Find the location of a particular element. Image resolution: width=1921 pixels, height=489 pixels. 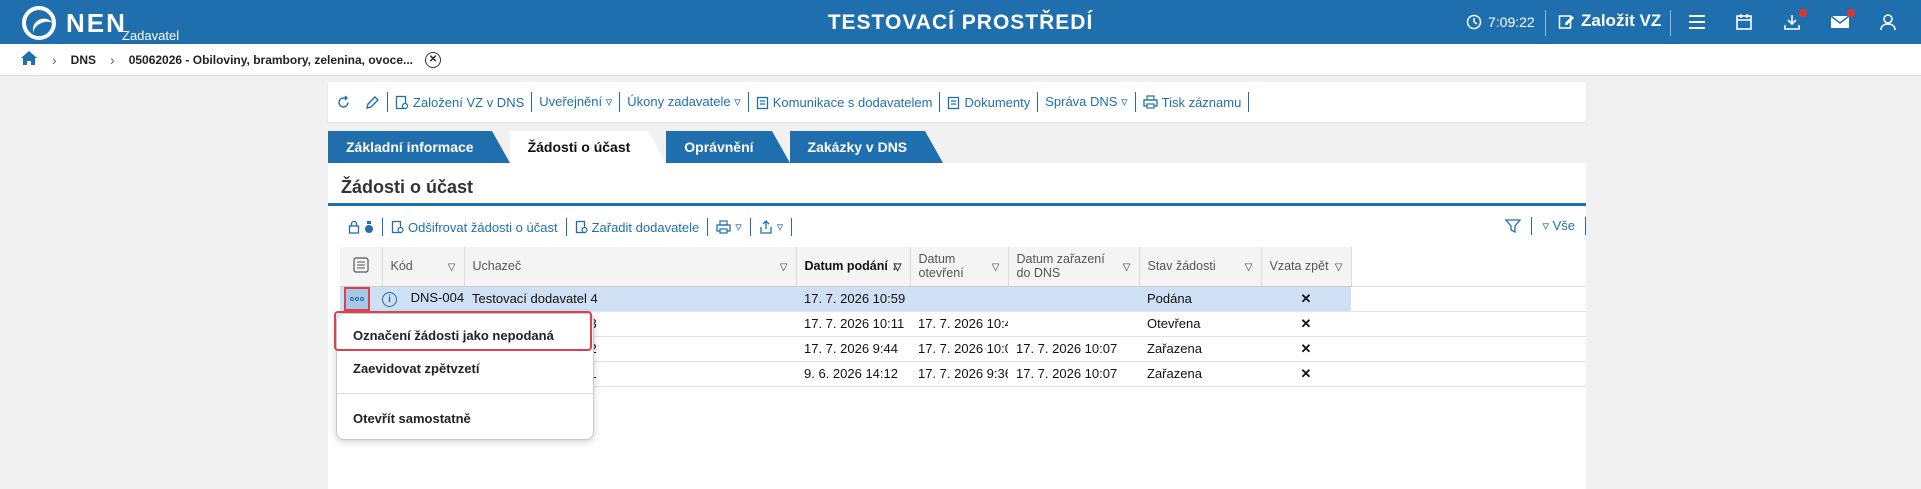

column-header-empty is located at coordinates (1468, 267).